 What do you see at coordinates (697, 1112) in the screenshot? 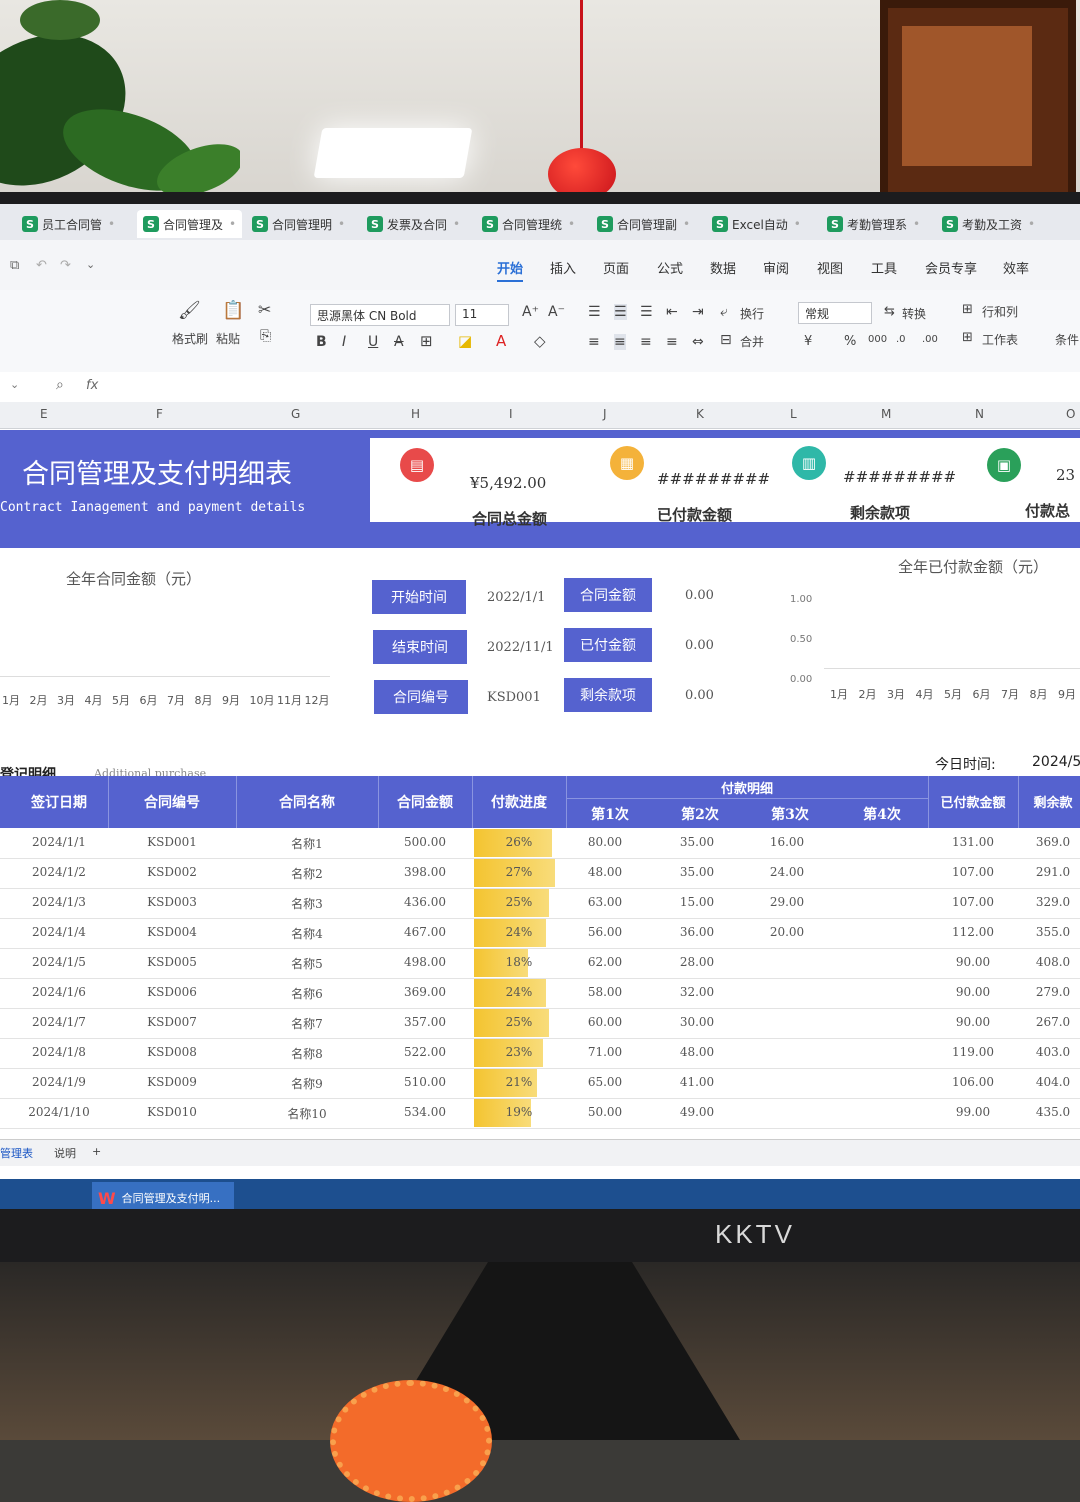
I see `cell-p2: 49.00` at bounding box center [697, 1112].